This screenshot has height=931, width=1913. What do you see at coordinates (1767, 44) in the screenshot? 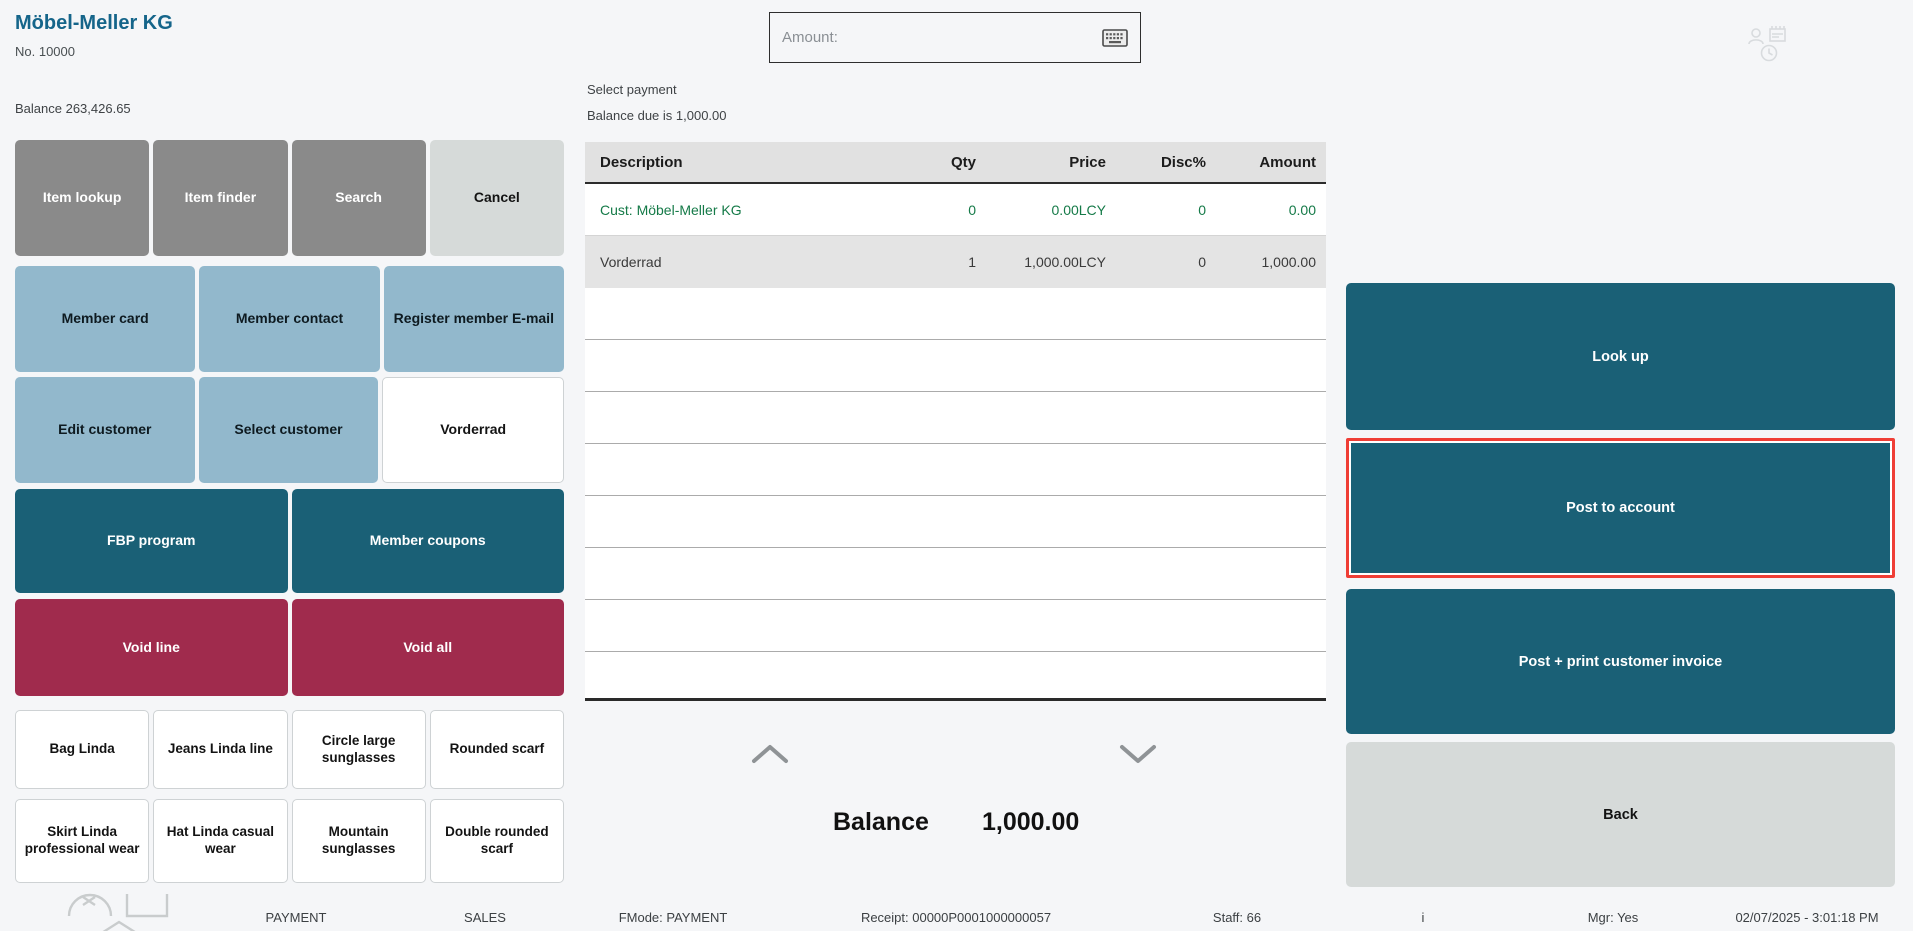
I see `person-schedule-clock-icon` at bounding box center [1767, 44].